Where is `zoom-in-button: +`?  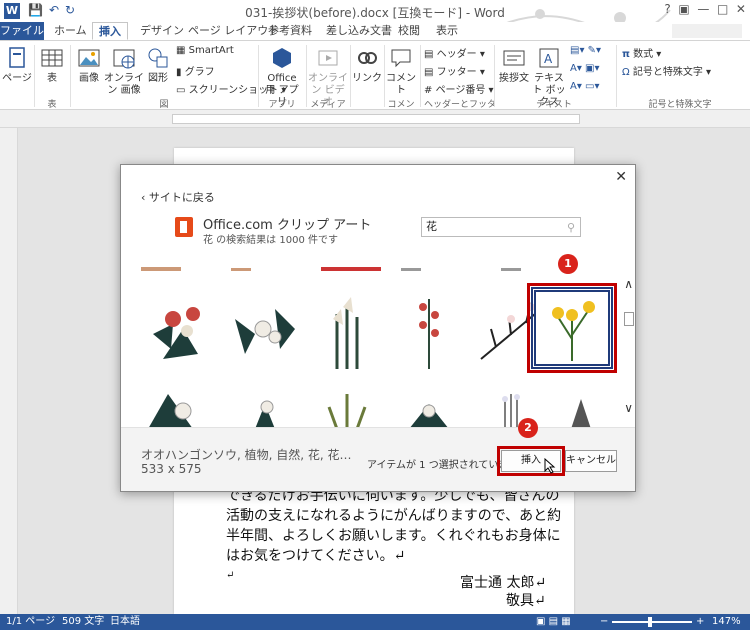
zoom-in-button: + is located at coordinates (700, 622).